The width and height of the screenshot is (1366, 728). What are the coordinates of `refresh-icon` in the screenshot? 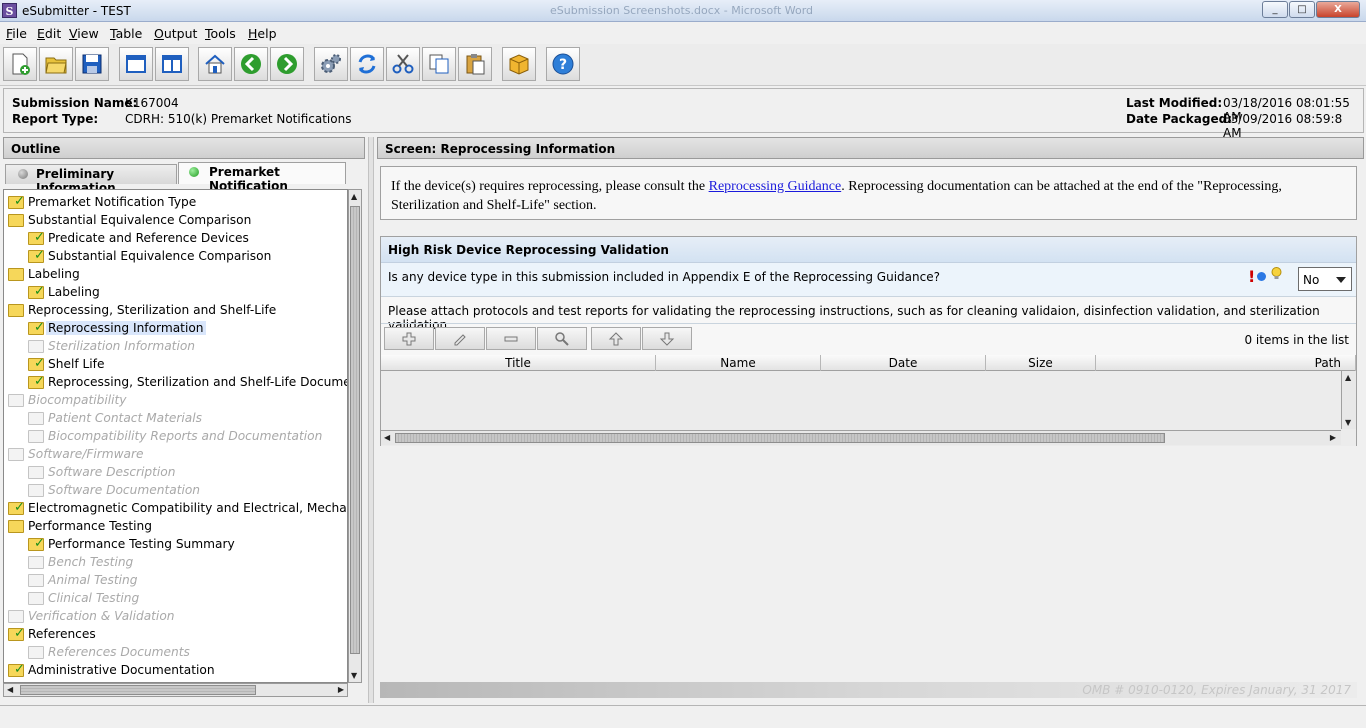 It's located at (367, 64).